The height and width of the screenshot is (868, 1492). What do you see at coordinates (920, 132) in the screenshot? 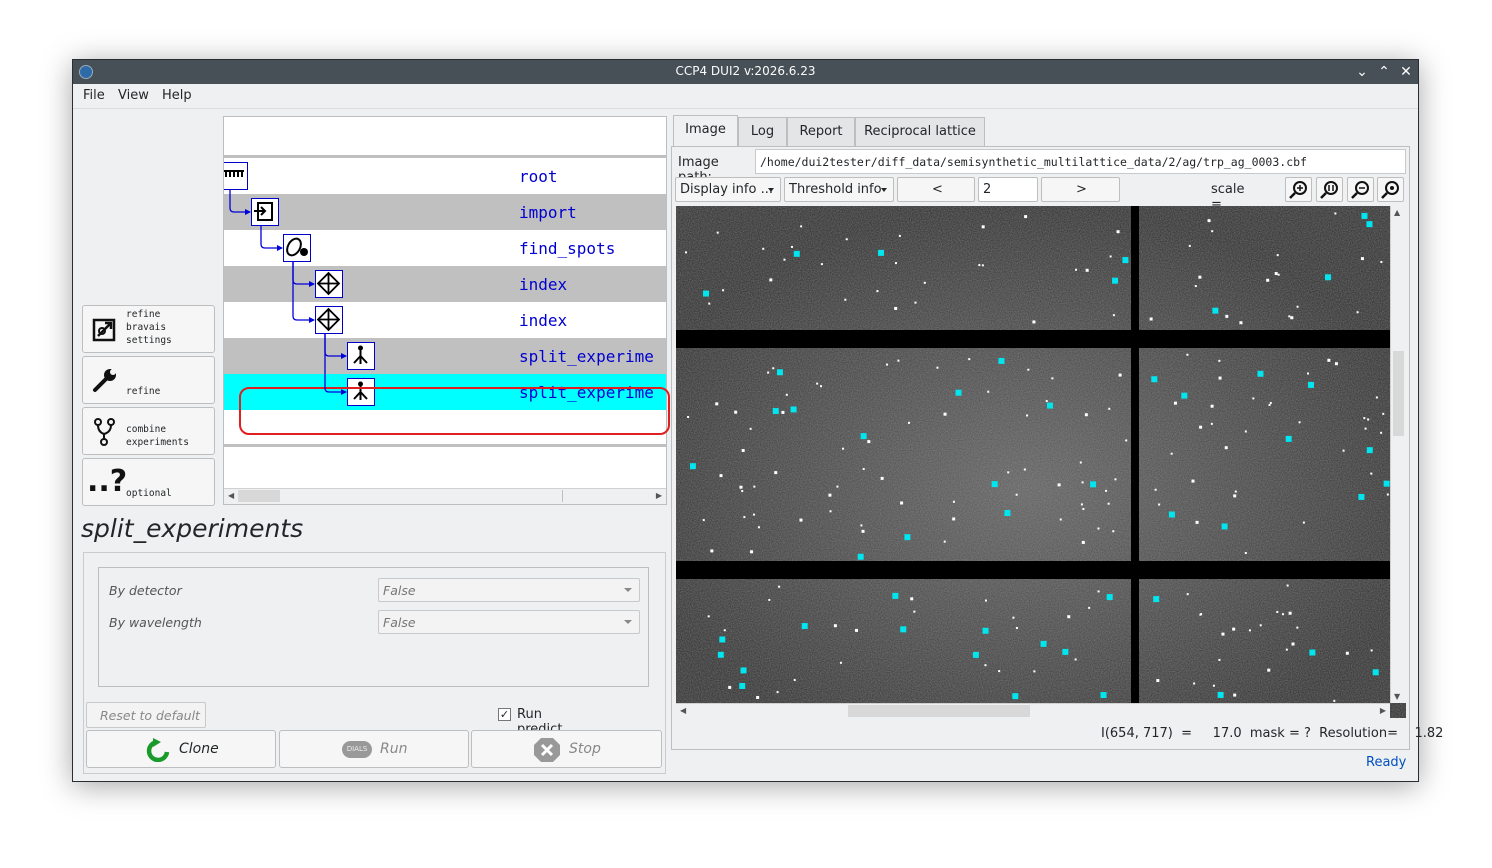
I see `tab-reciprocal-lattice: Reciprocal lattice` at bounding box center [920, 132].